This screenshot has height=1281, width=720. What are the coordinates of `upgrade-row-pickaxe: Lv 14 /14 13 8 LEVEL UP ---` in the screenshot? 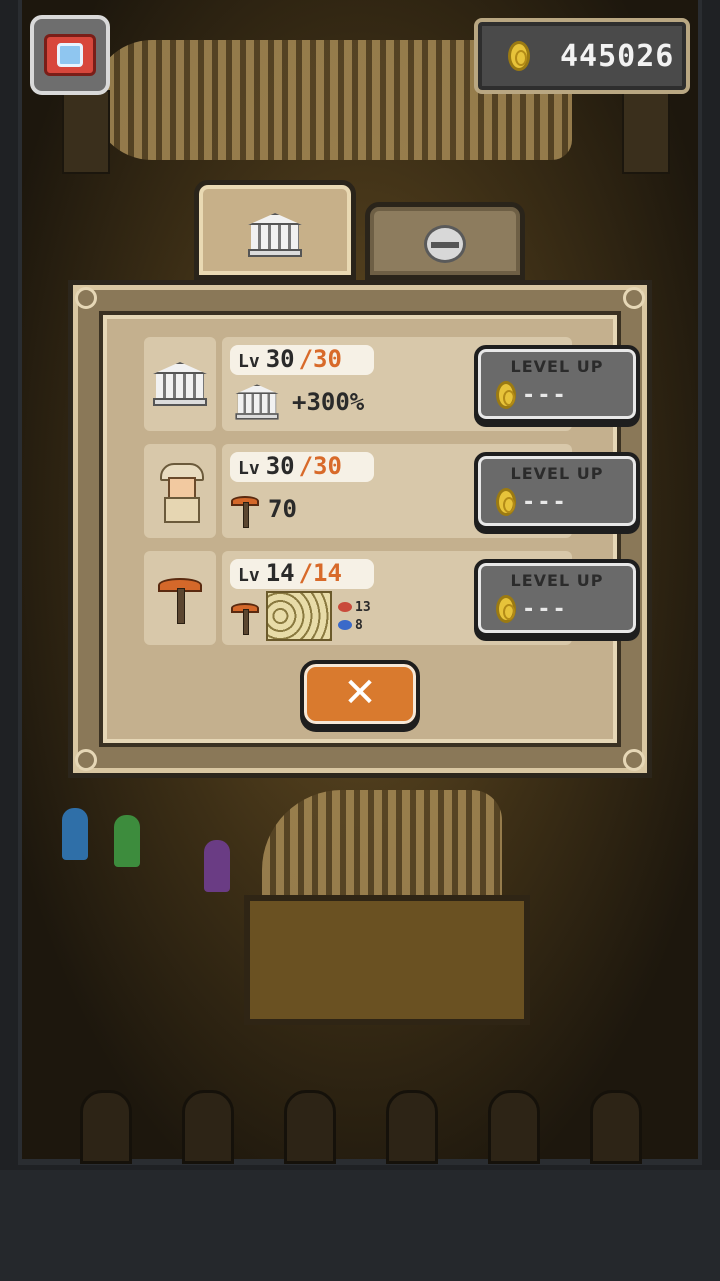 It's located at (392, 598).